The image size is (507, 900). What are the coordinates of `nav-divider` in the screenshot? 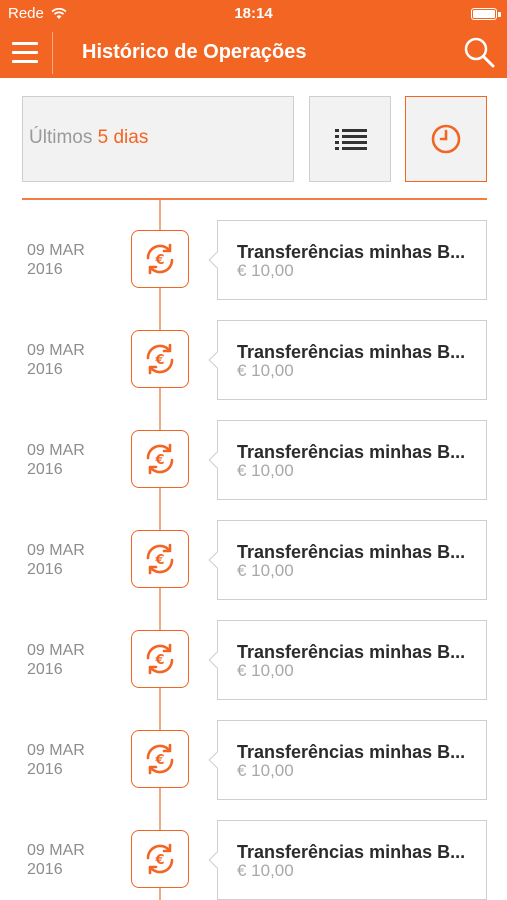 It's located at (52, 53).